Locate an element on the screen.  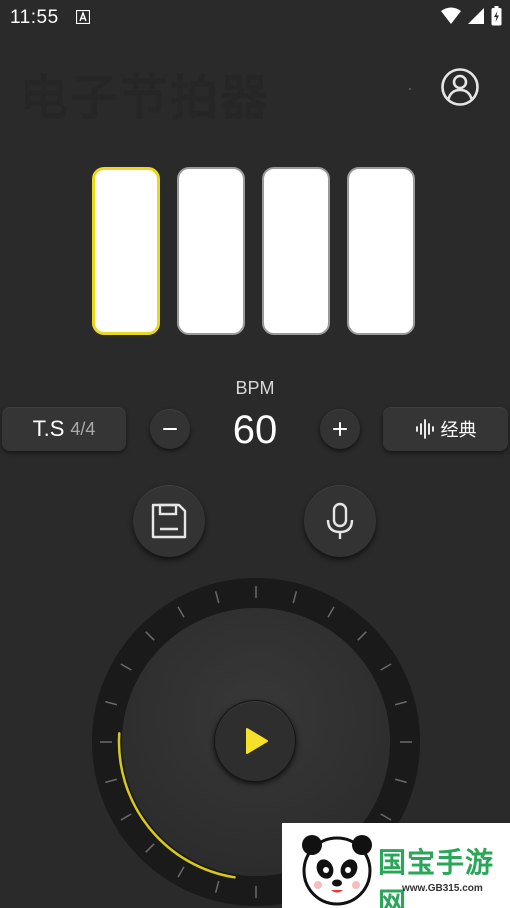
notification-a-icon is located at coordinates (83, 17).